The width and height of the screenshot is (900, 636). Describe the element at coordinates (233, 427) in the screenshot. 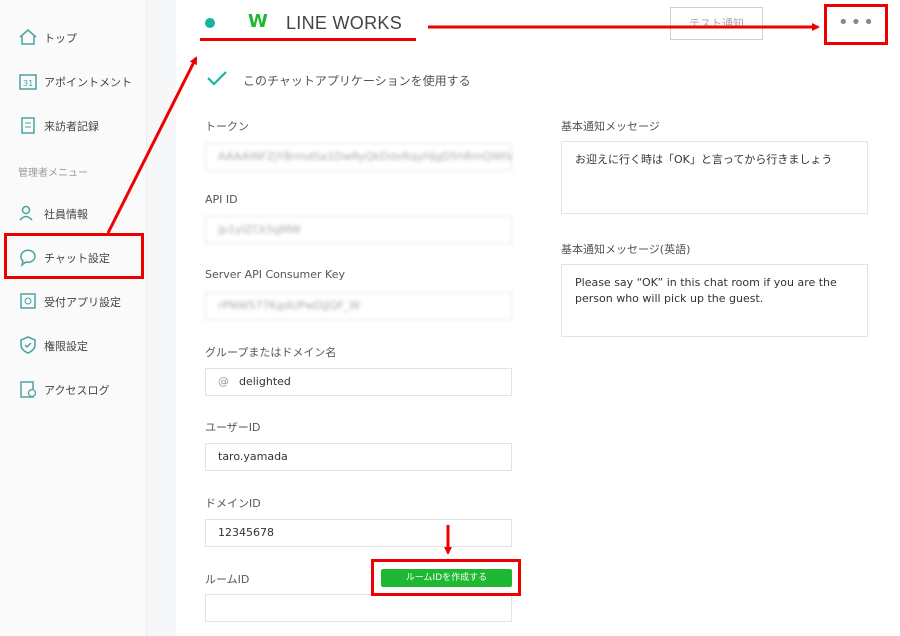

I see `user-id-label: ユーザーID` at that location.